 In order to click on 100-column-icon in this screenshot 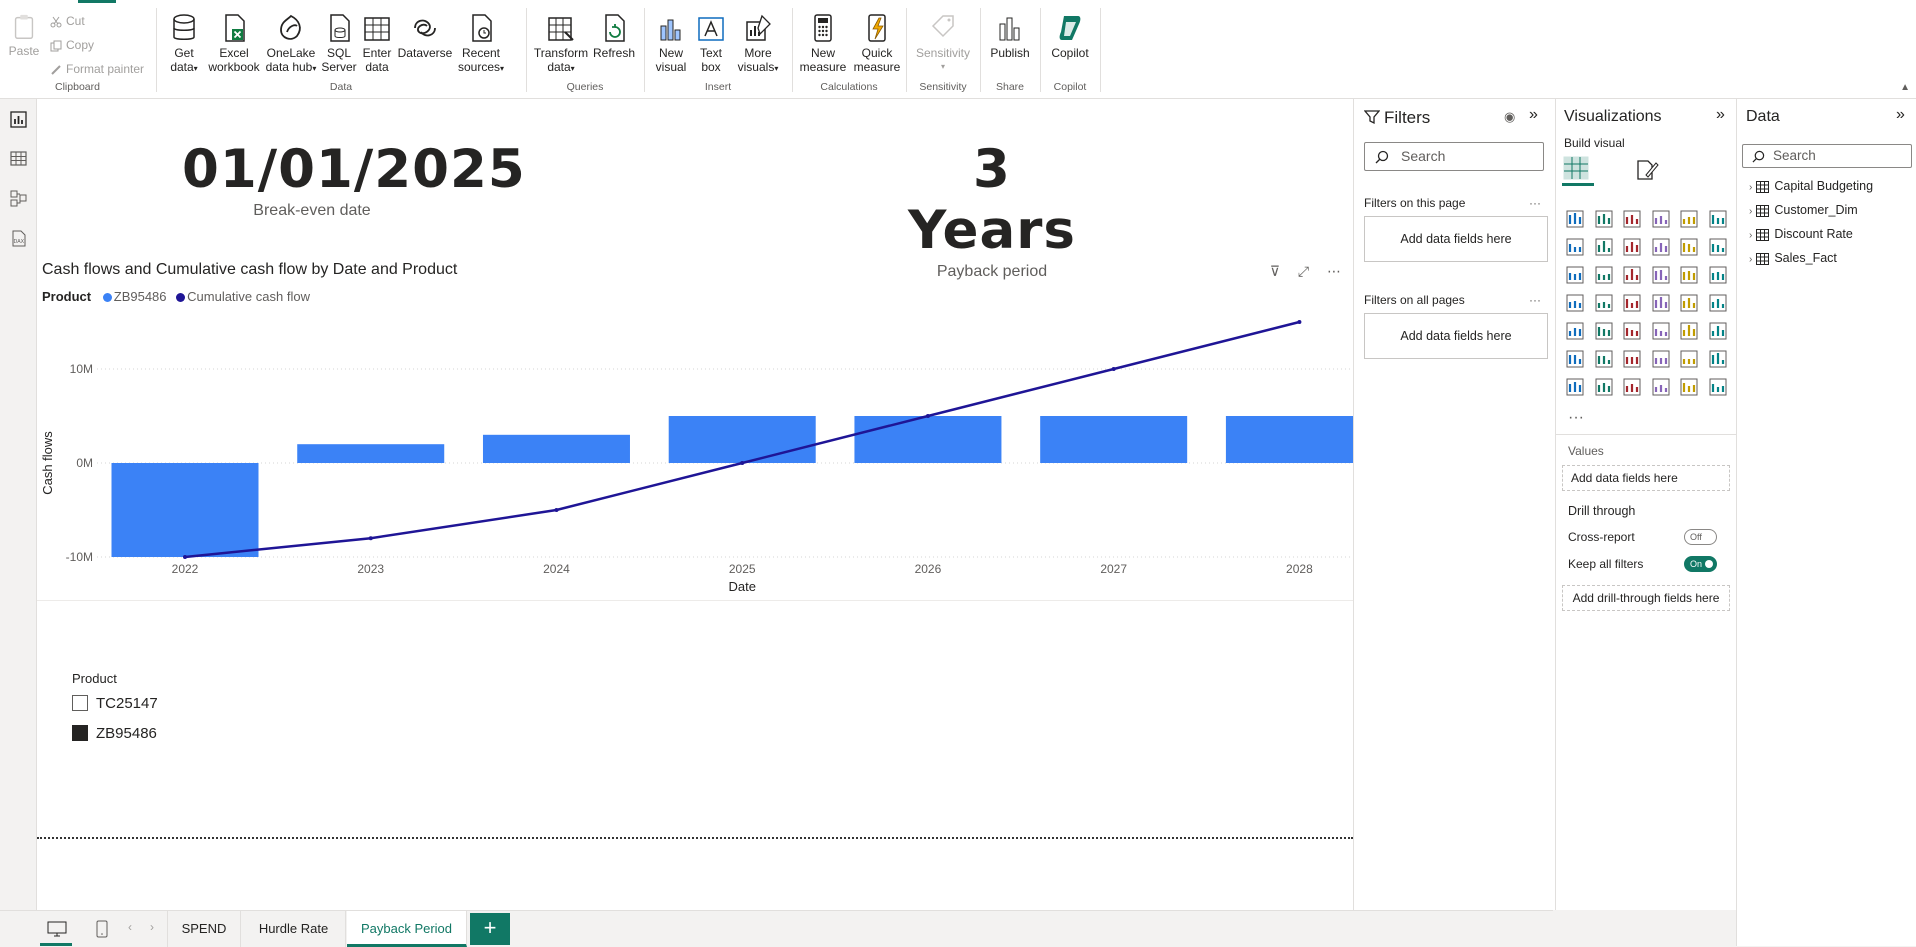, I will do `click(1719, 220)`.